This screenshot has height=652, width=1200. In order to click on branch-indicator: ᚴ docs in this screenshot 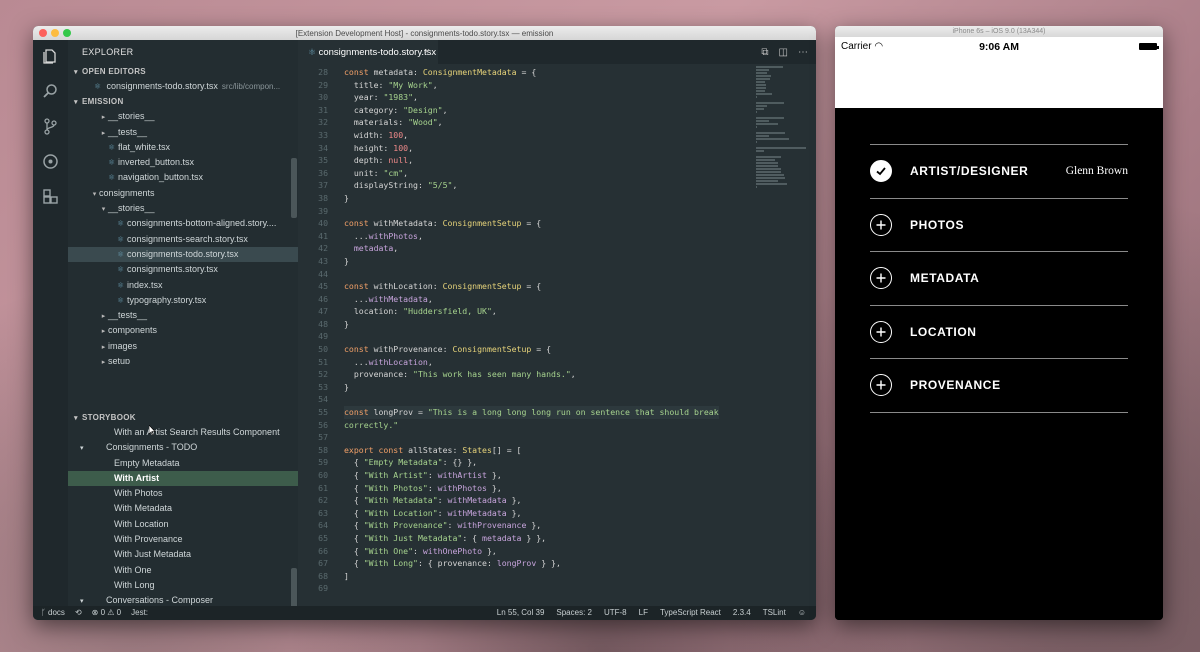, I will do `click(53, 613)`.